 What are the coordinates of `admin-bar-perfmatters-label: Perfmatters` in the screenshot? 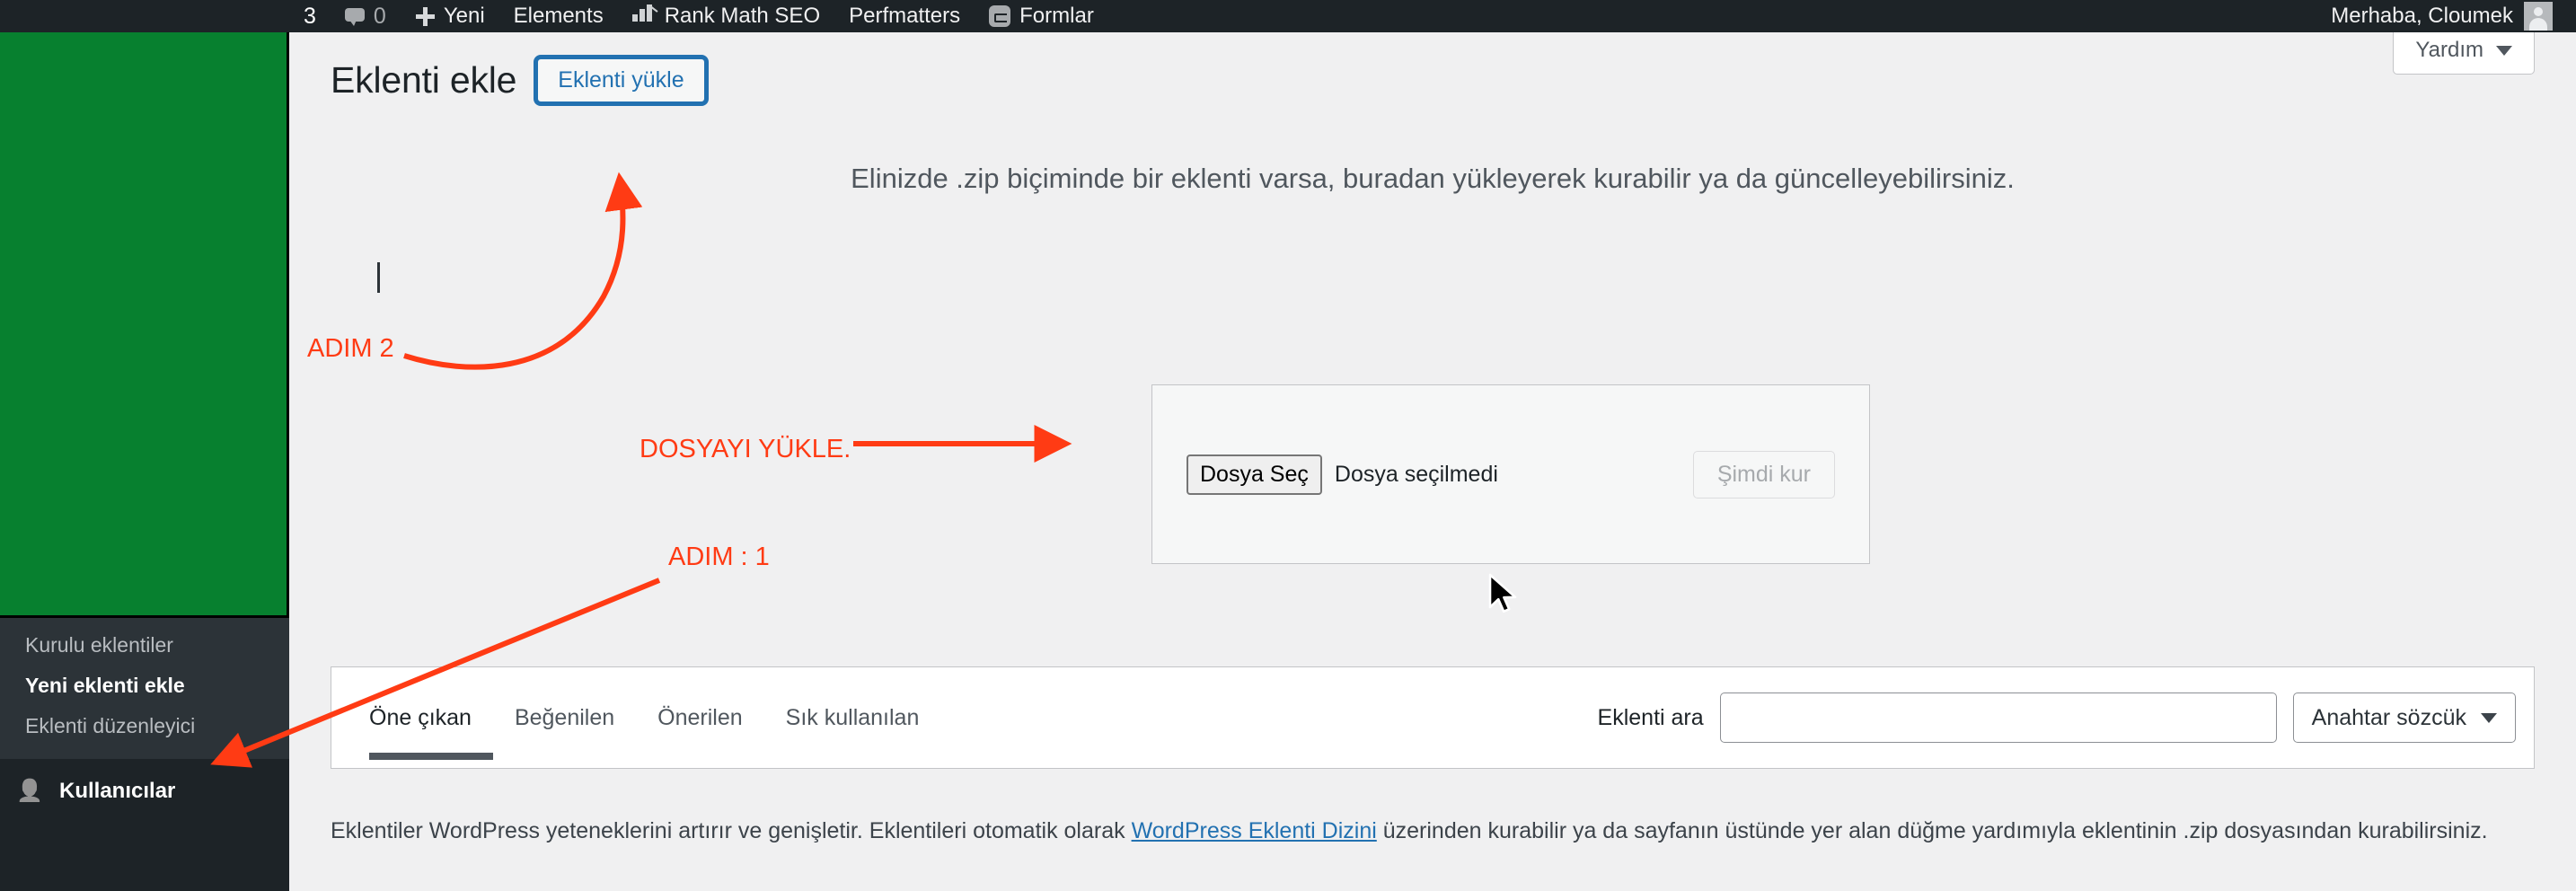 It's located at (905, 16).